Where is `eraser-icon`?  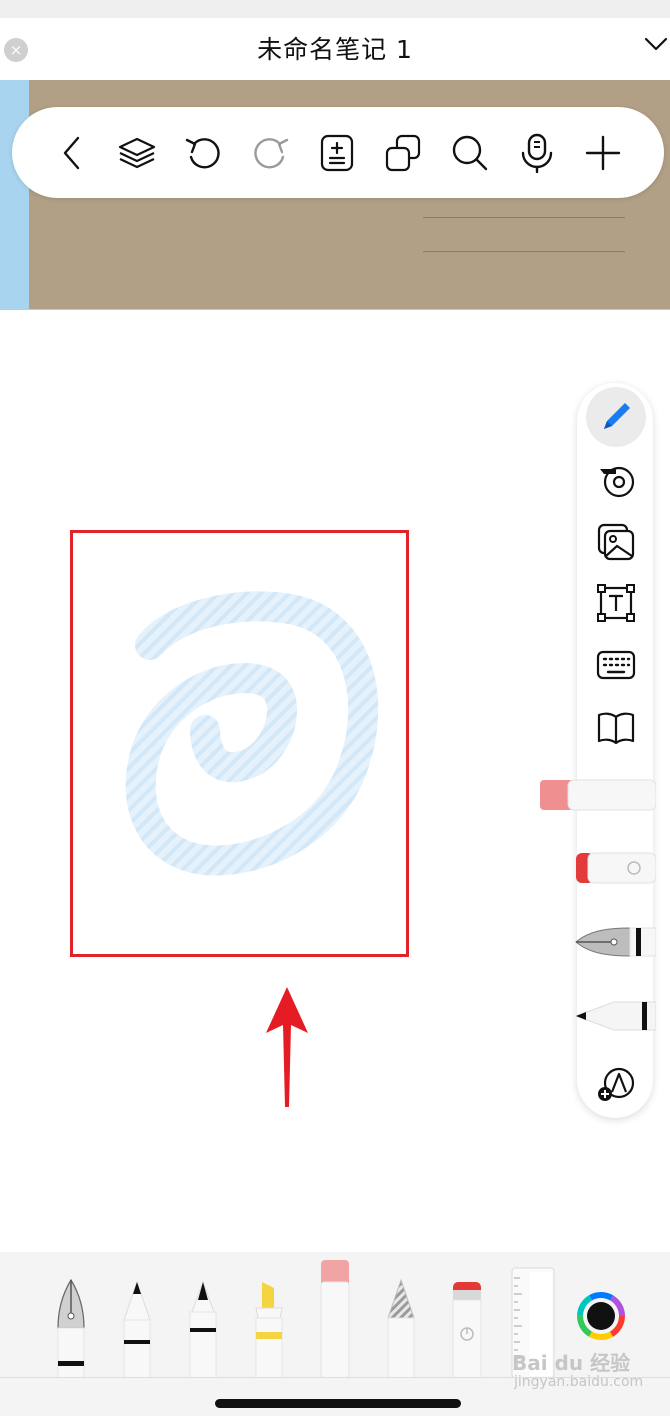 eraser-icon is located at coordinates (335, 1318).